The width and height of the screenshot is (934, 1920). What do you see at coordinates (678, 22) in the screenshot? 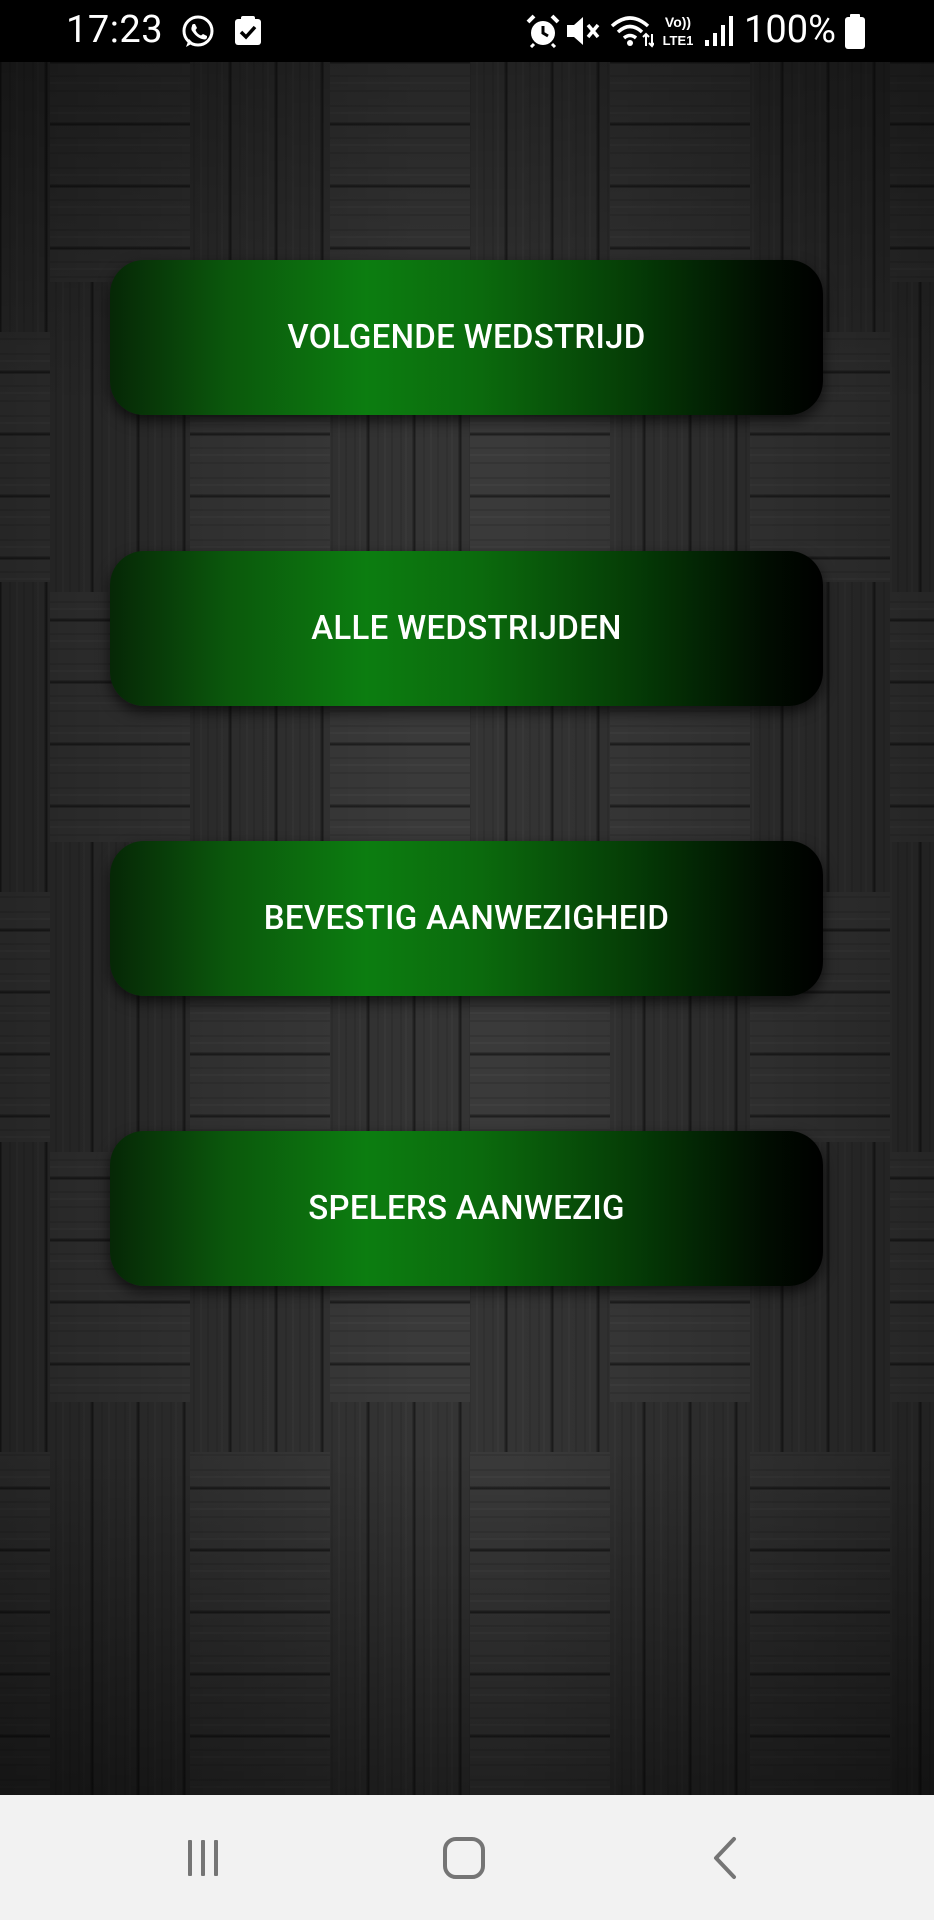
I see `svg-text: Vo))` at bounding box center [678, 22].